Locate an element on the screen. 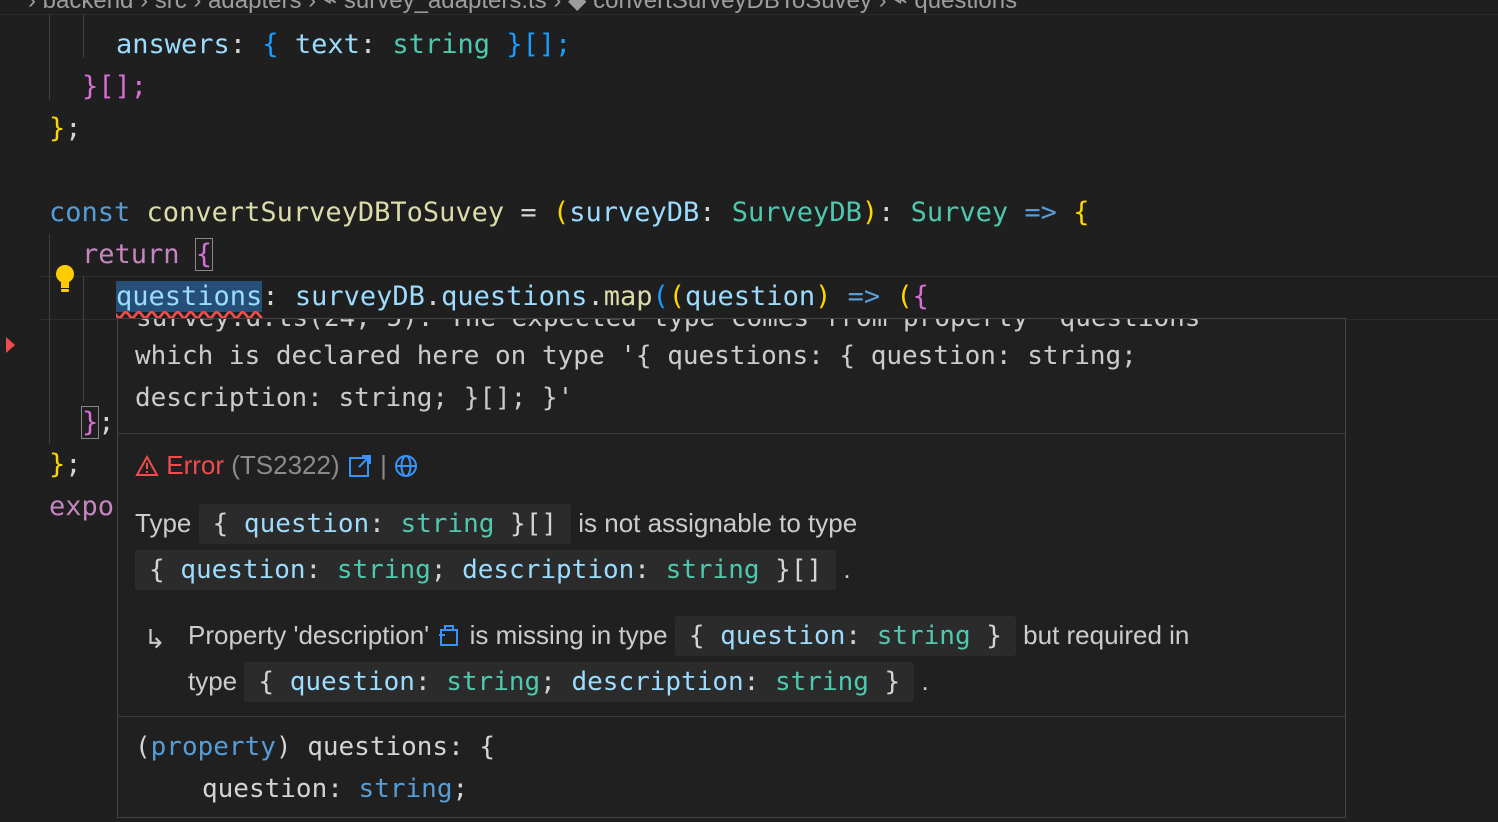 The height and width of the screenshot is (822, 1498). error-header: Error (TS2322) | is located at coordinates (276, 465).